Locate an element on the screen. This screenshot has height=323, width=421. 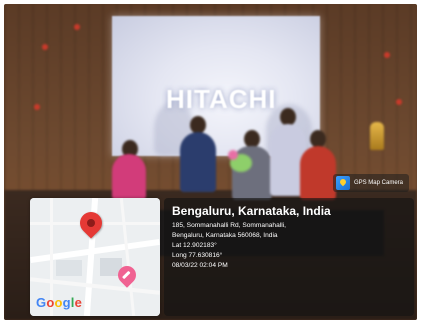
map-thumbnail: Google is located at coordinates (95, 257).